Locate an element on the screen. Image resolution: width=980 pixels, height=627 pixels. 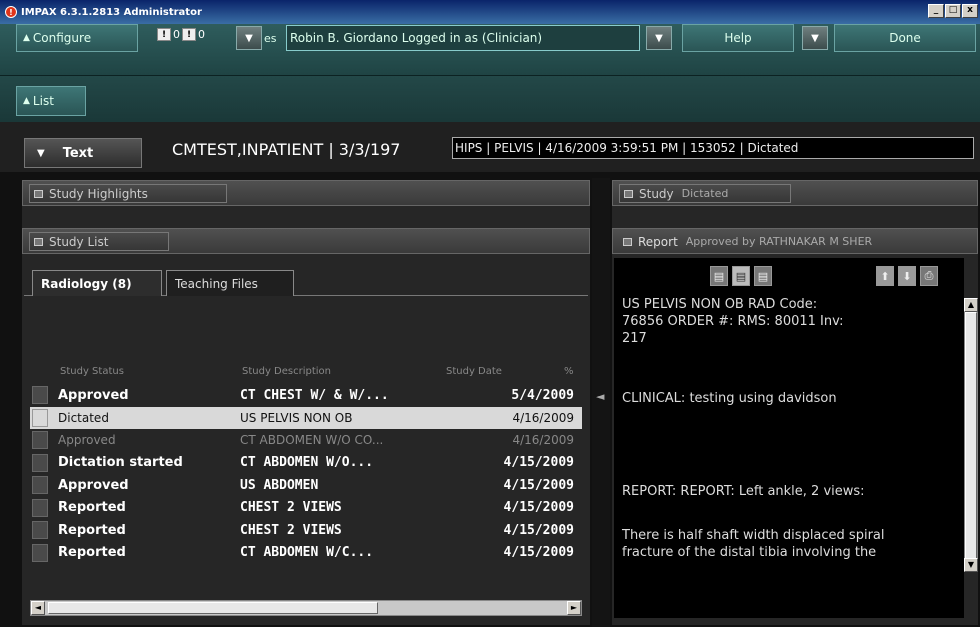
arrow-down-icon: ⬇ is located at coordinates (907, 276).